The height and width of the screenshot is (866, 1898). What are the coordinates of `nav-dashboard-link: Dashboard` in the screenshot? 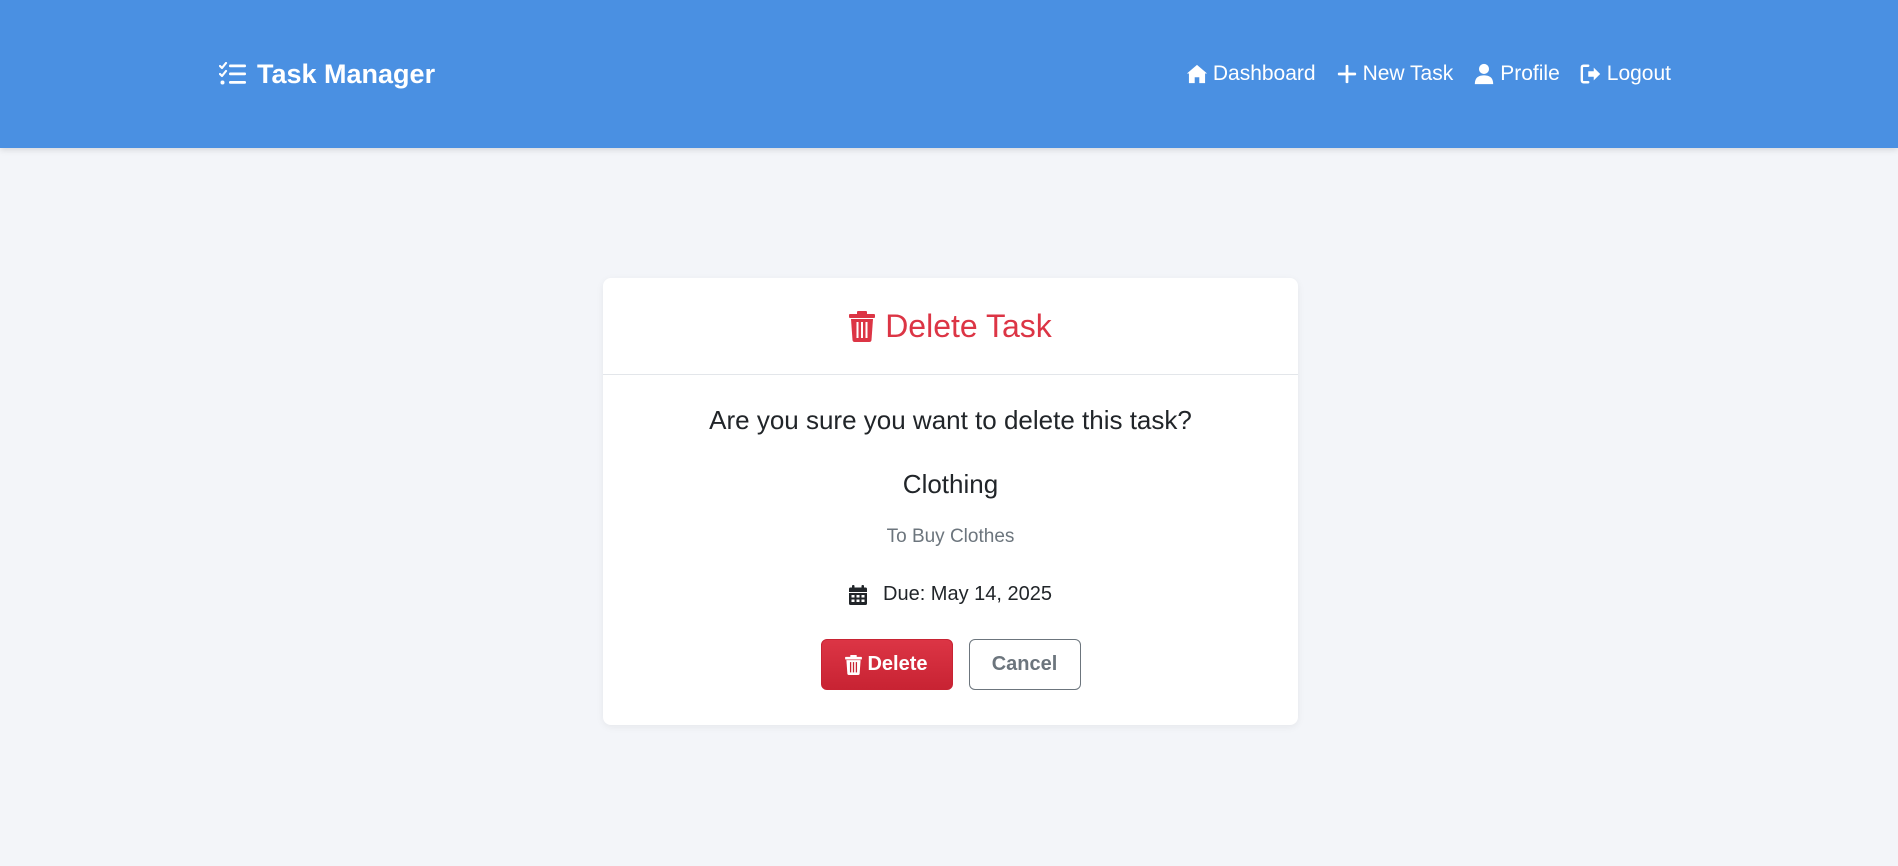 It's located at (1251, 74).